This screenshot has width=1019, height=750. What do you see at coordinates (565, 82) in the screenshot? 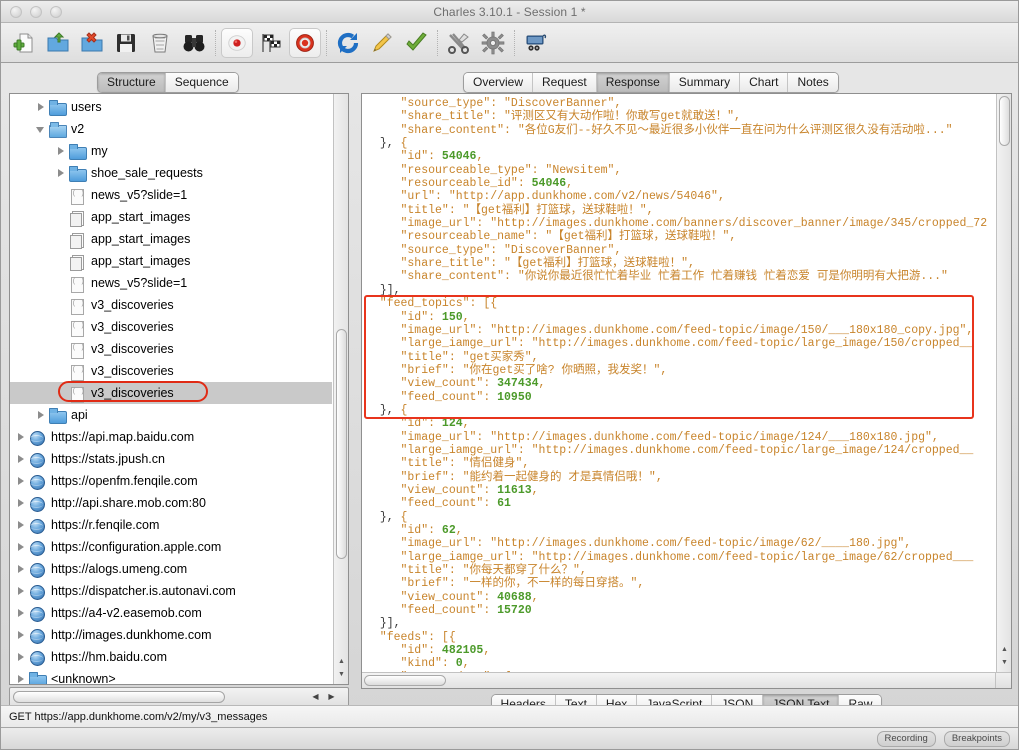
I see `tab-request: Request` at bounding box center [565, 82].